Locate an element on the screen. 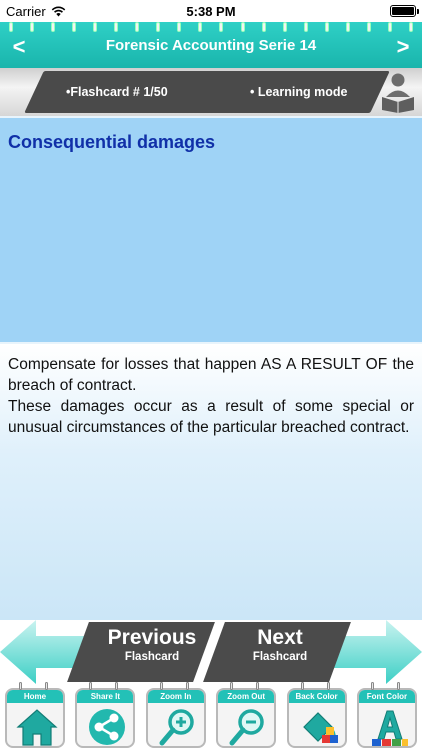  zoom-out-icon is located at coordinates (246, 727).